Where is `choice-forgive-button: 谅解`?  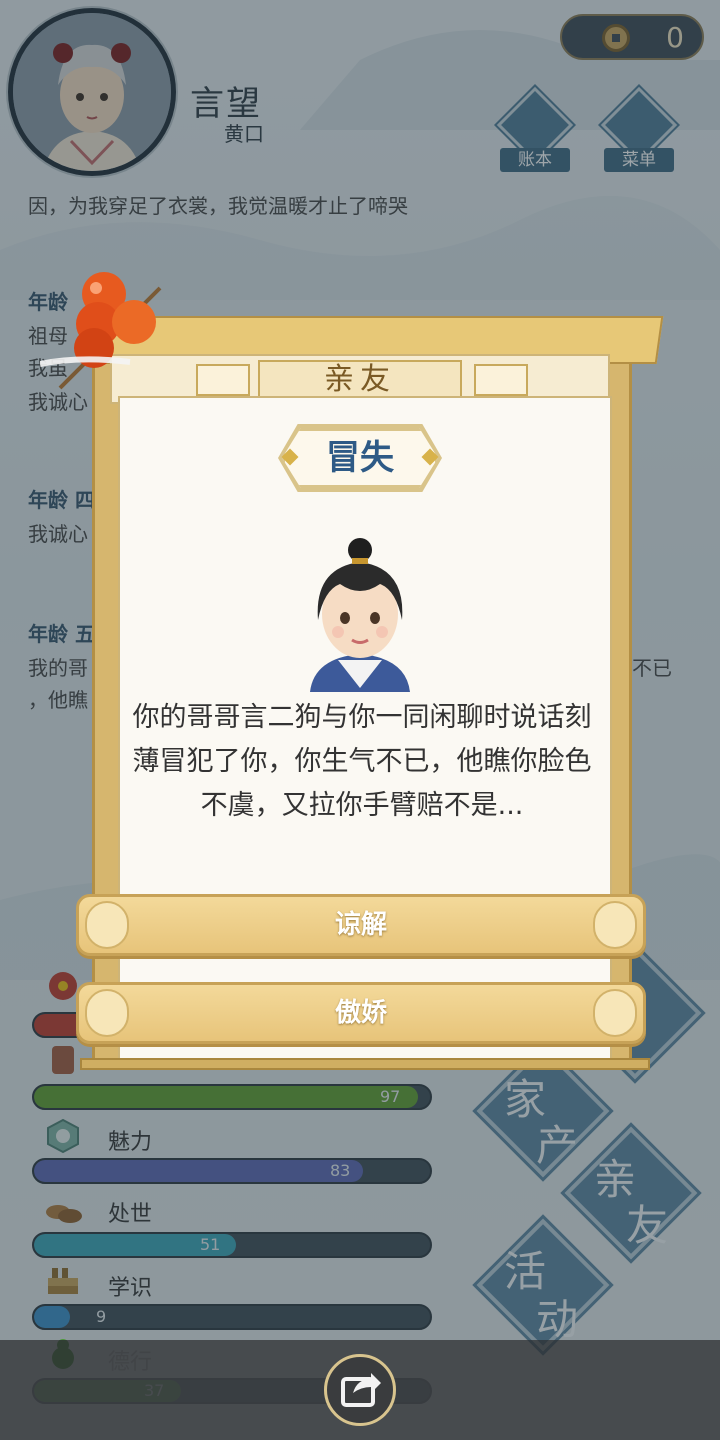
choice-forgive-button: 谅解 is located at coordinates (361, 925).